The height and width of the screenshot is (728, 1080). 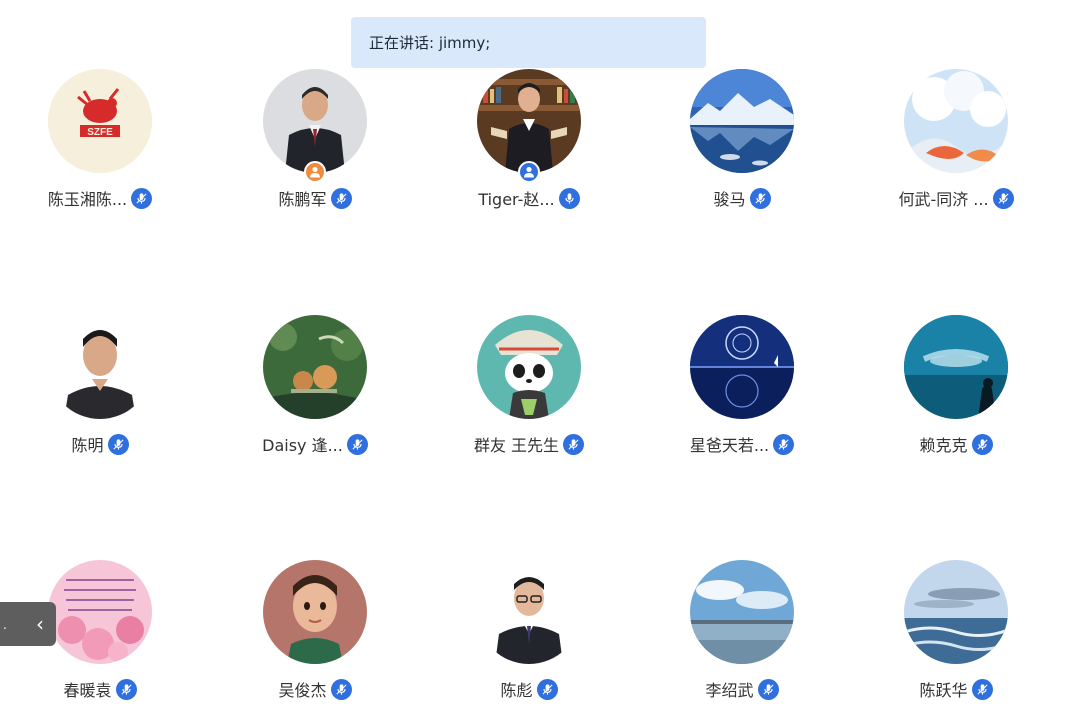 I want to click on participant-name: 李绍武, so click(x=729, y=690).